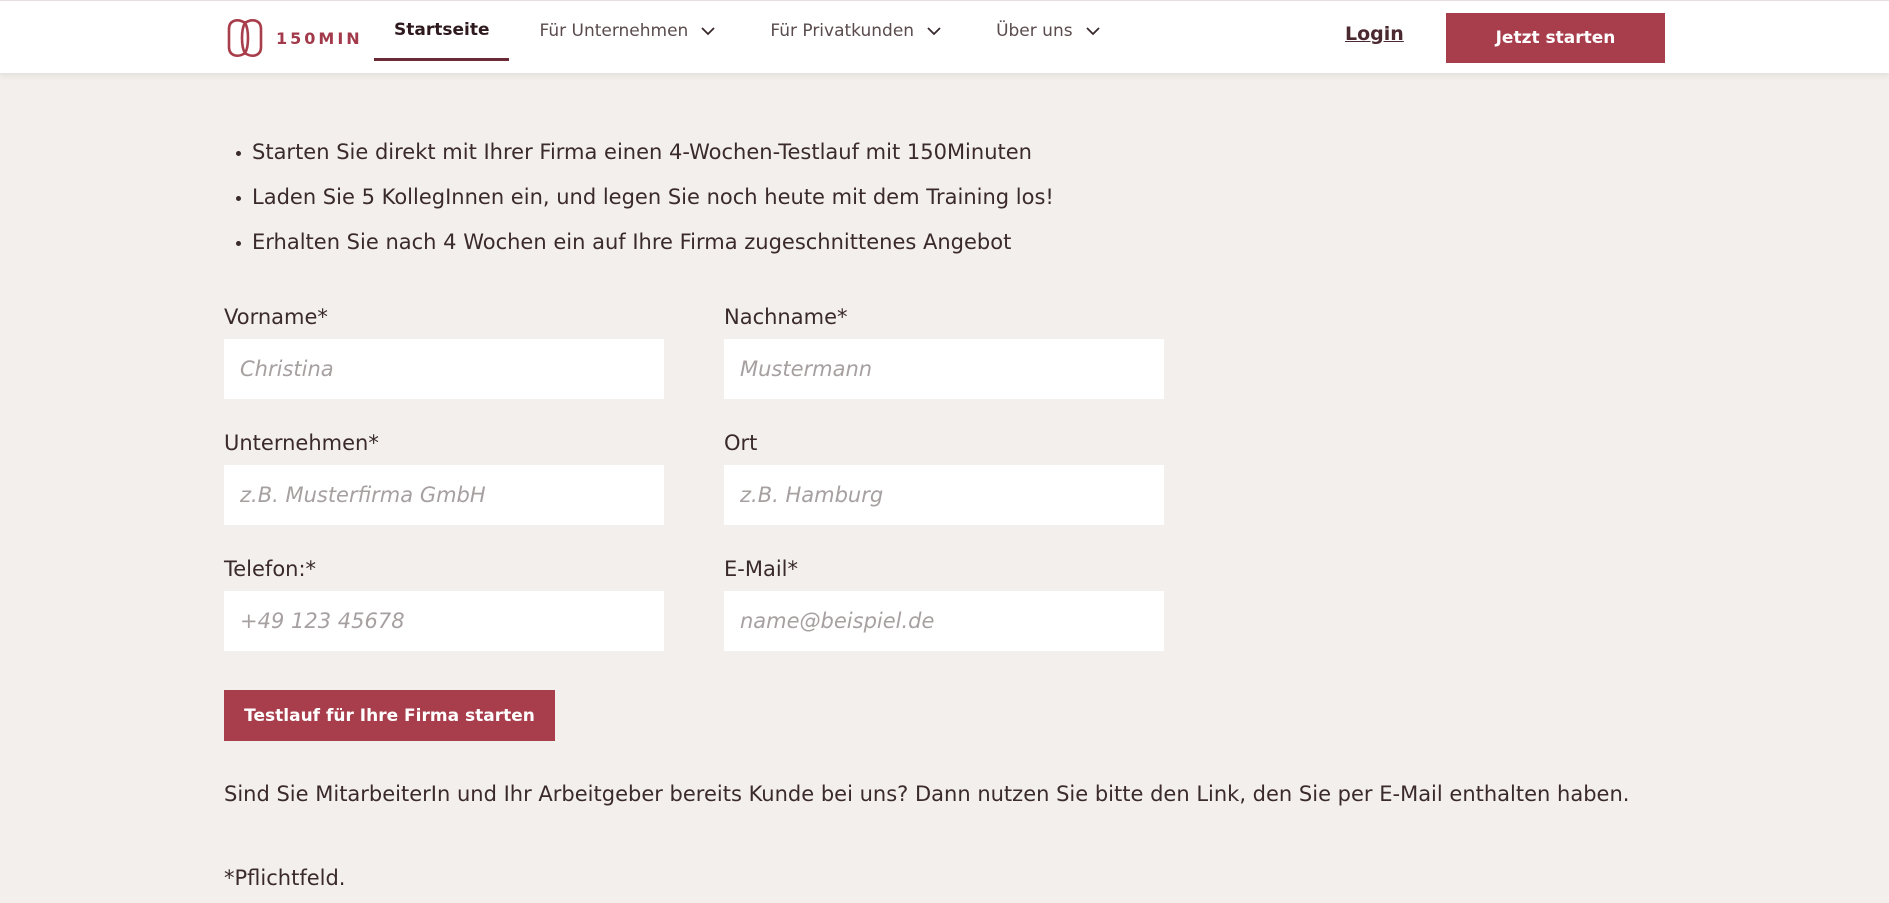 The width and height of the screenshot is (1889, 903). I want to click on logo-mark-icon, so click(245, 38).